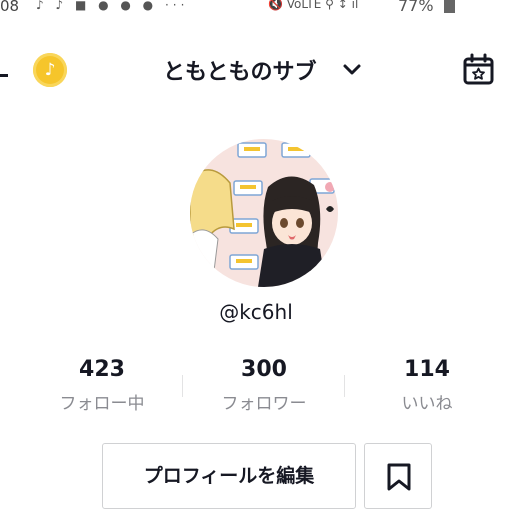 Image resolution: width=512 pixels, height=512 pixels. I want to click on battery-icon, so click(449, 6).